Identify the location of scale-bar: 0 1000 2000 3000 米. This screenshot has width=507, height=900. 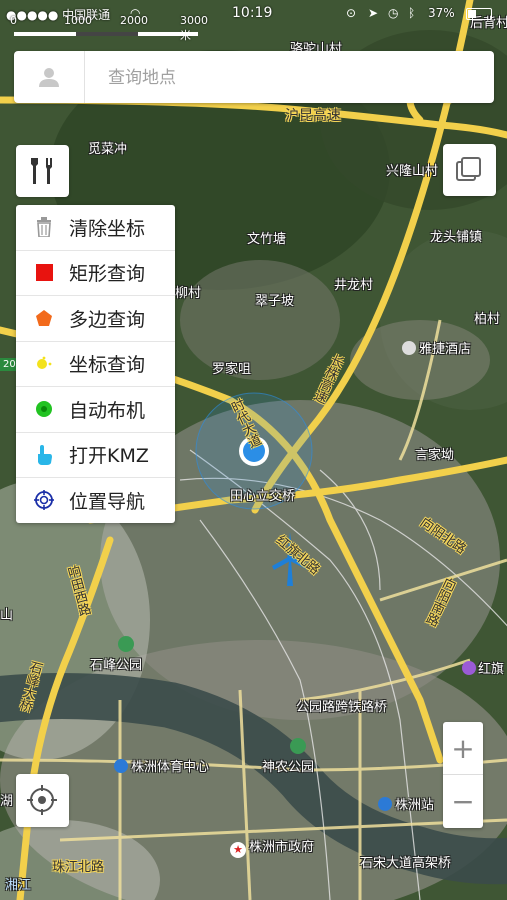
(109, 28).